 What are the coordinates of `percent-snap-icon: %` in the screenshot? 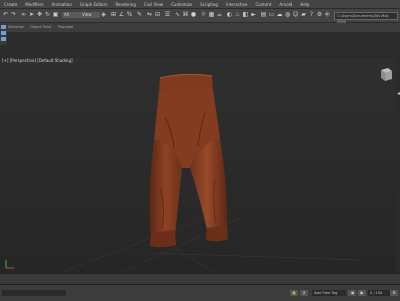 It's located at (129, 14).